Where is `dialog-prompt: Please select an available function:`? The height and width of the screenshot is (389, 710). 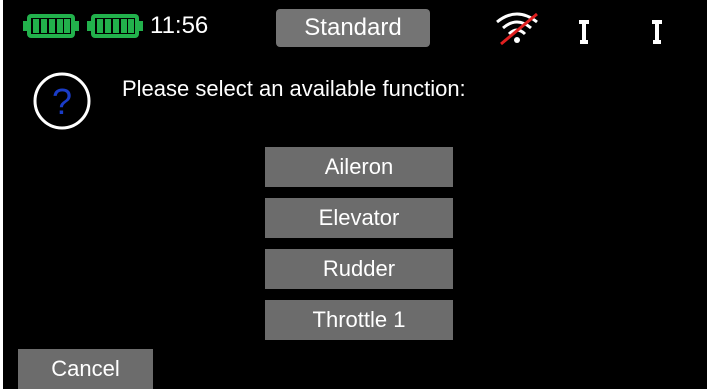
dialog-prompt: Please select an available function: is located at coordinates (294, 88).